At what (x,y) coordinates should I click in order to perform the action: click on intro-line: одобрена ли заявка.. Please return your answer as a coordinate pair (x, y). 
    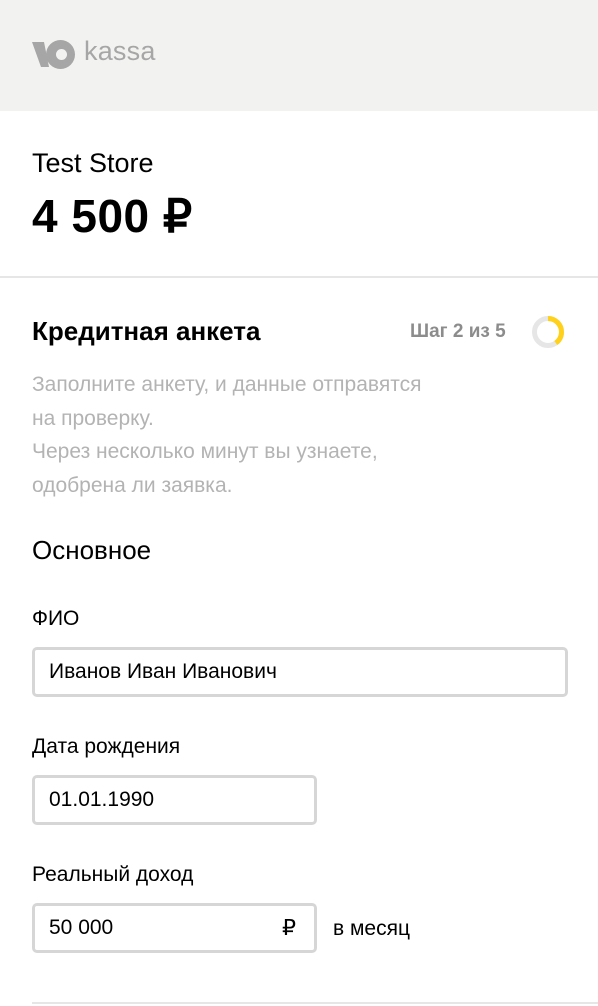
    Looking at the image, I should click on (132, 485).